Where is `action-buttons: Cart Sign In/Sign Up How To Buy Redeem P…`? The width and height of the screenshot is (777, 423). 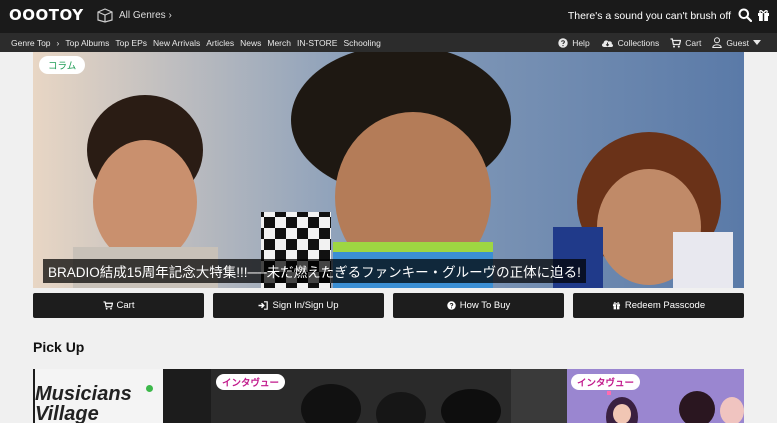 action-buttons: Cart Sign In/Sign Up How To Buy Redeem P… is located at coordinates (388, 305).